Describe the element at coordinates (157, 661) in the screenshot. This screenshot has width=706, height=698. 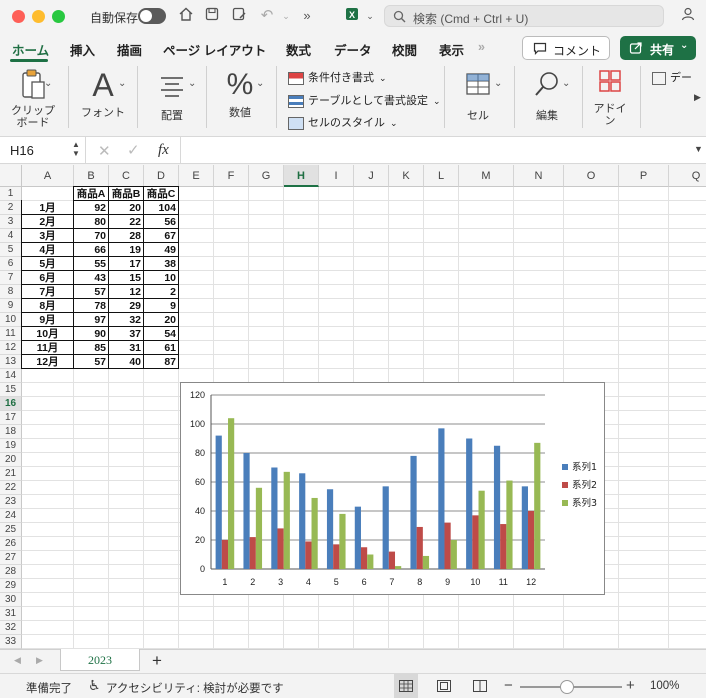
I see `add-sheet-button: +` at that location.